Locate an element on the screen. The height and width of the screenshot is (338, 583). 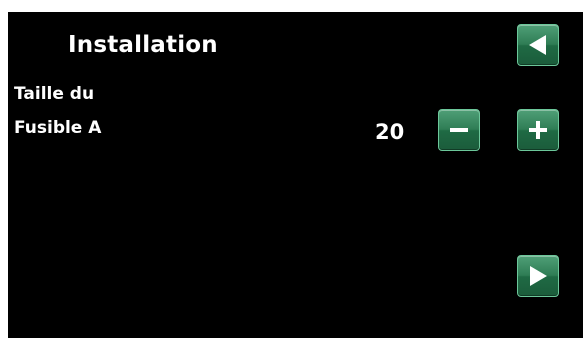
plus-icon is located at coordinates (538, 130).